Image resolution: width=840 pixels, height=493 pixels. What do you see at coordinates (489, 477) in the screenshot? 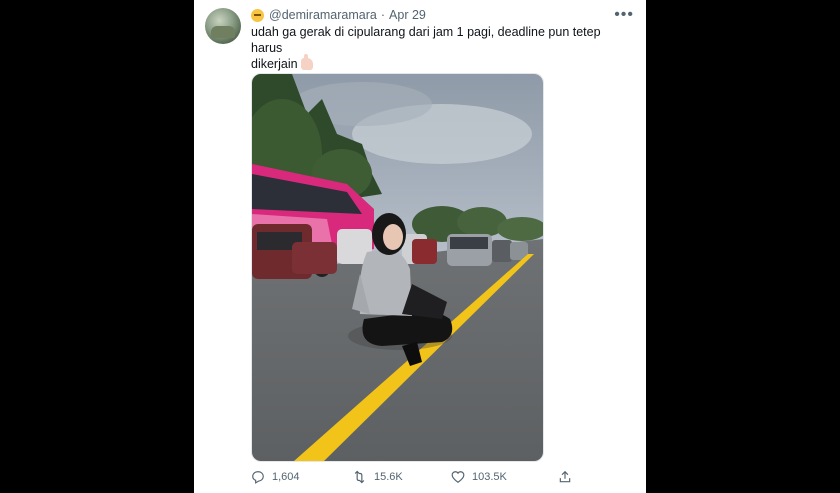
I see `like-count: 103.5K` at bounding box center [489, 477].